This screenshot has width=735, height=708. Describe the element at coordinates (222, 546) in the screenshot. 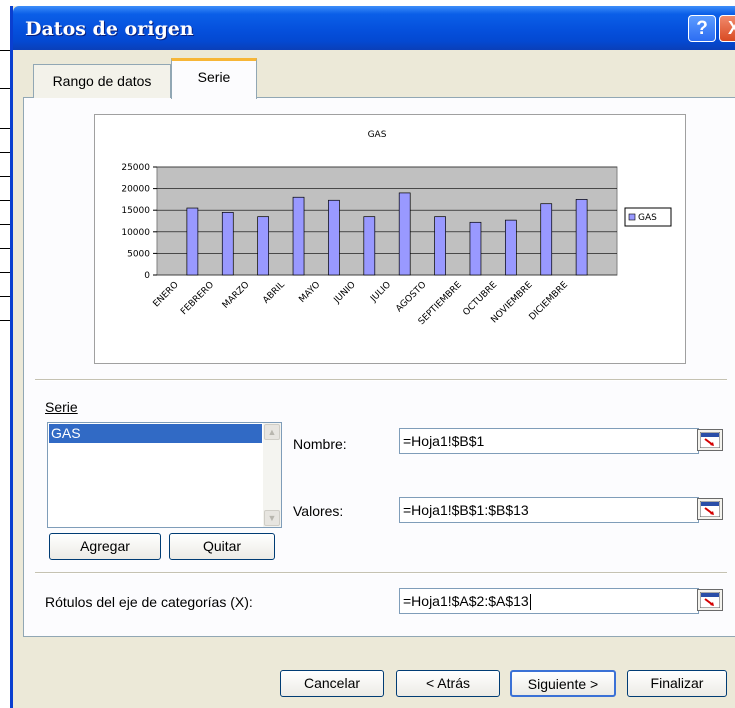

I see `quitar-button: Quitar` at that location.